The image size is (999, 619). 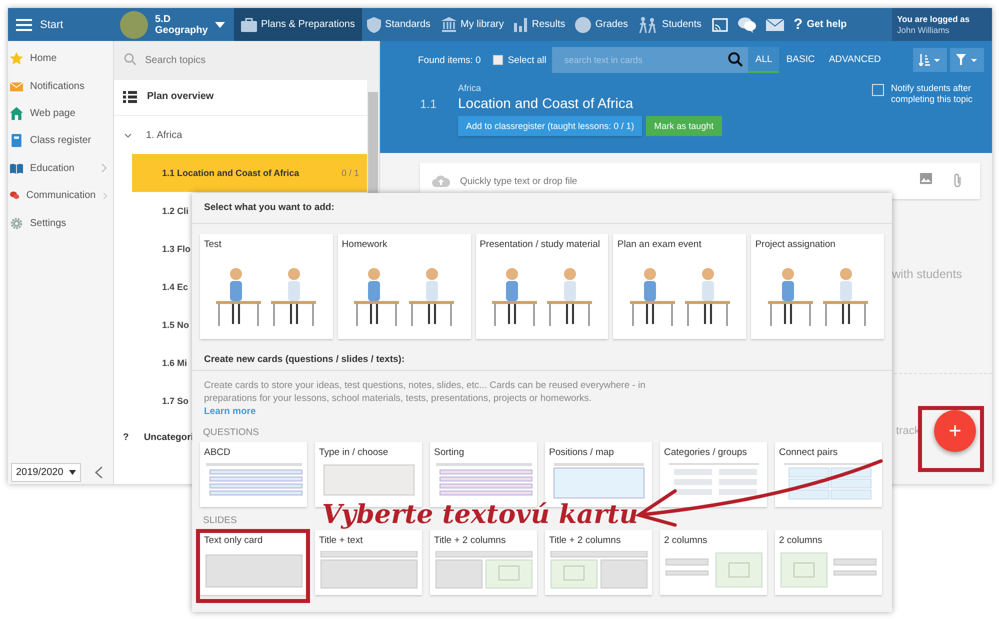 What do you see at coordinates (670, 24) in the screenshot?
I see `nav-tab: Students` at bounding box center [670, 24].